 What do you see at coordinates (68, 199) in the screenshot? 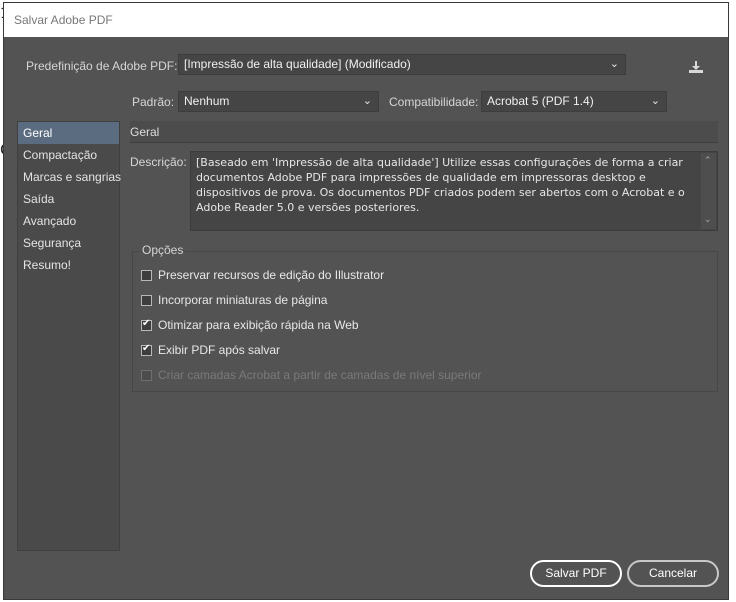
I see `sidebar-item-saida: Saída` at bounding box center [68, 199].